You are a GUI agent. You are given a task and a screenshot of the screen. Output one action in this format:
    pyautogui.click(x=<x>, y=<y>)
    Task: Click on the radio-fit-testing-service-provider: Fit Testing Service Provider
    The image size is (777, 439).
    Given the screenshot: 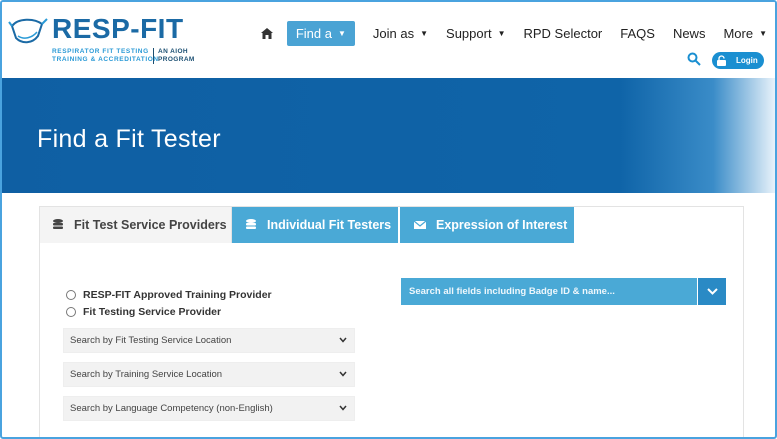 What is the action you would take?
    pyautogui.click(x=143, y=312)
    